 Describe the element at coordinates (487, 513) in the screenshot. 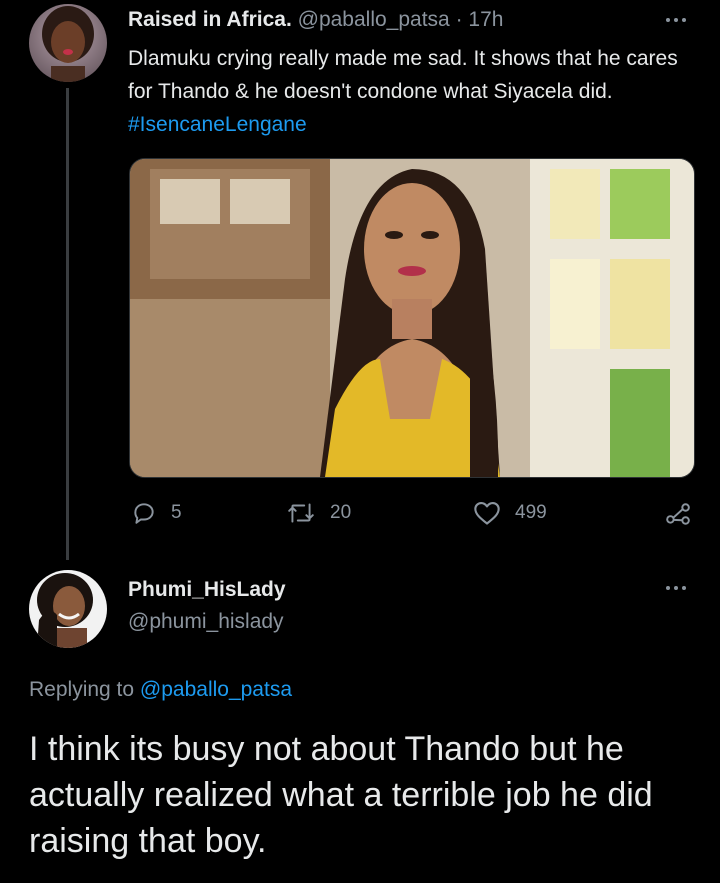

I see `heart-icon` at that location.